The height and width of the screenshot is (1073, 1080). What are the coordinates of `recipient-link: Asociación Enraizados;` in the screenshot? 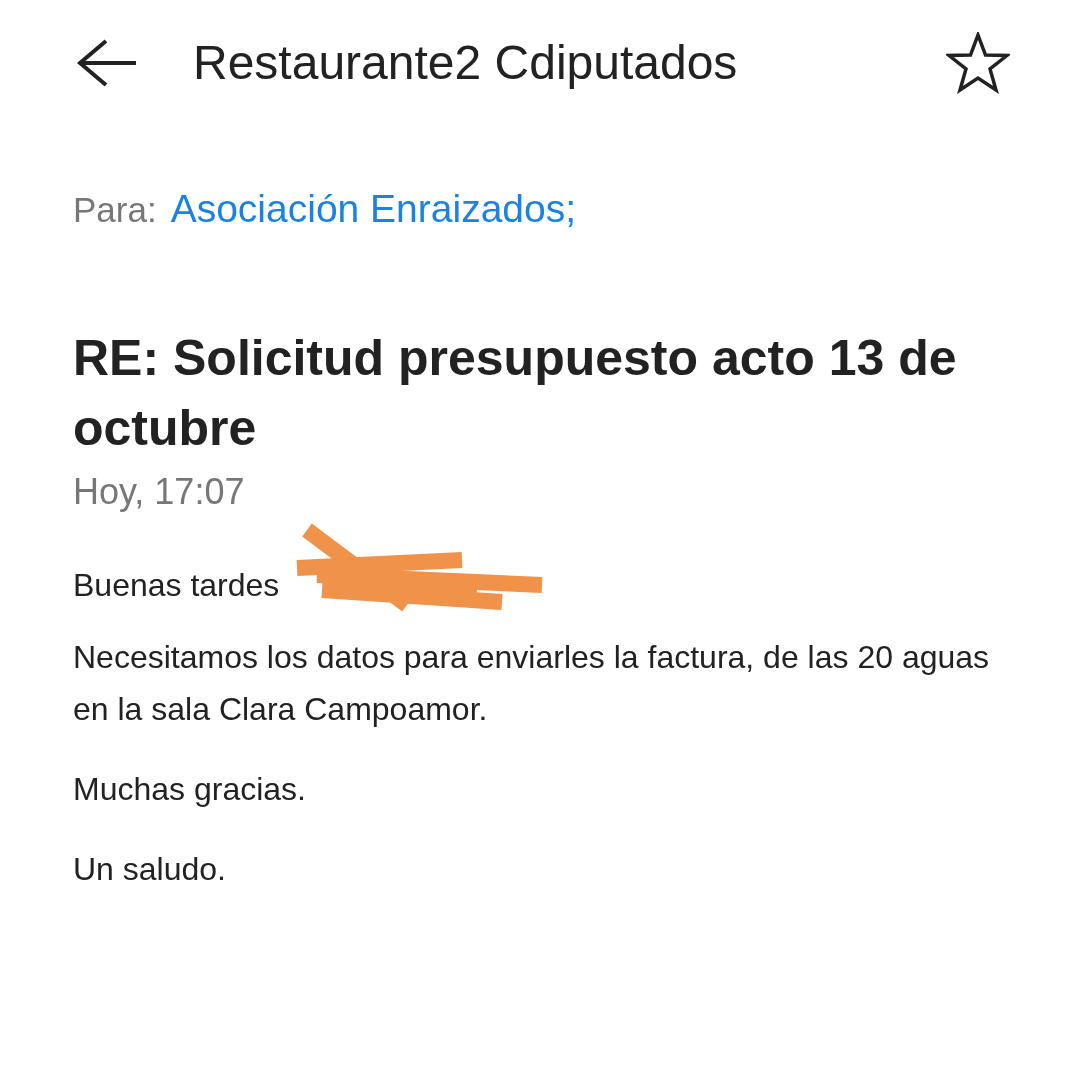 It's located at (373, 209).